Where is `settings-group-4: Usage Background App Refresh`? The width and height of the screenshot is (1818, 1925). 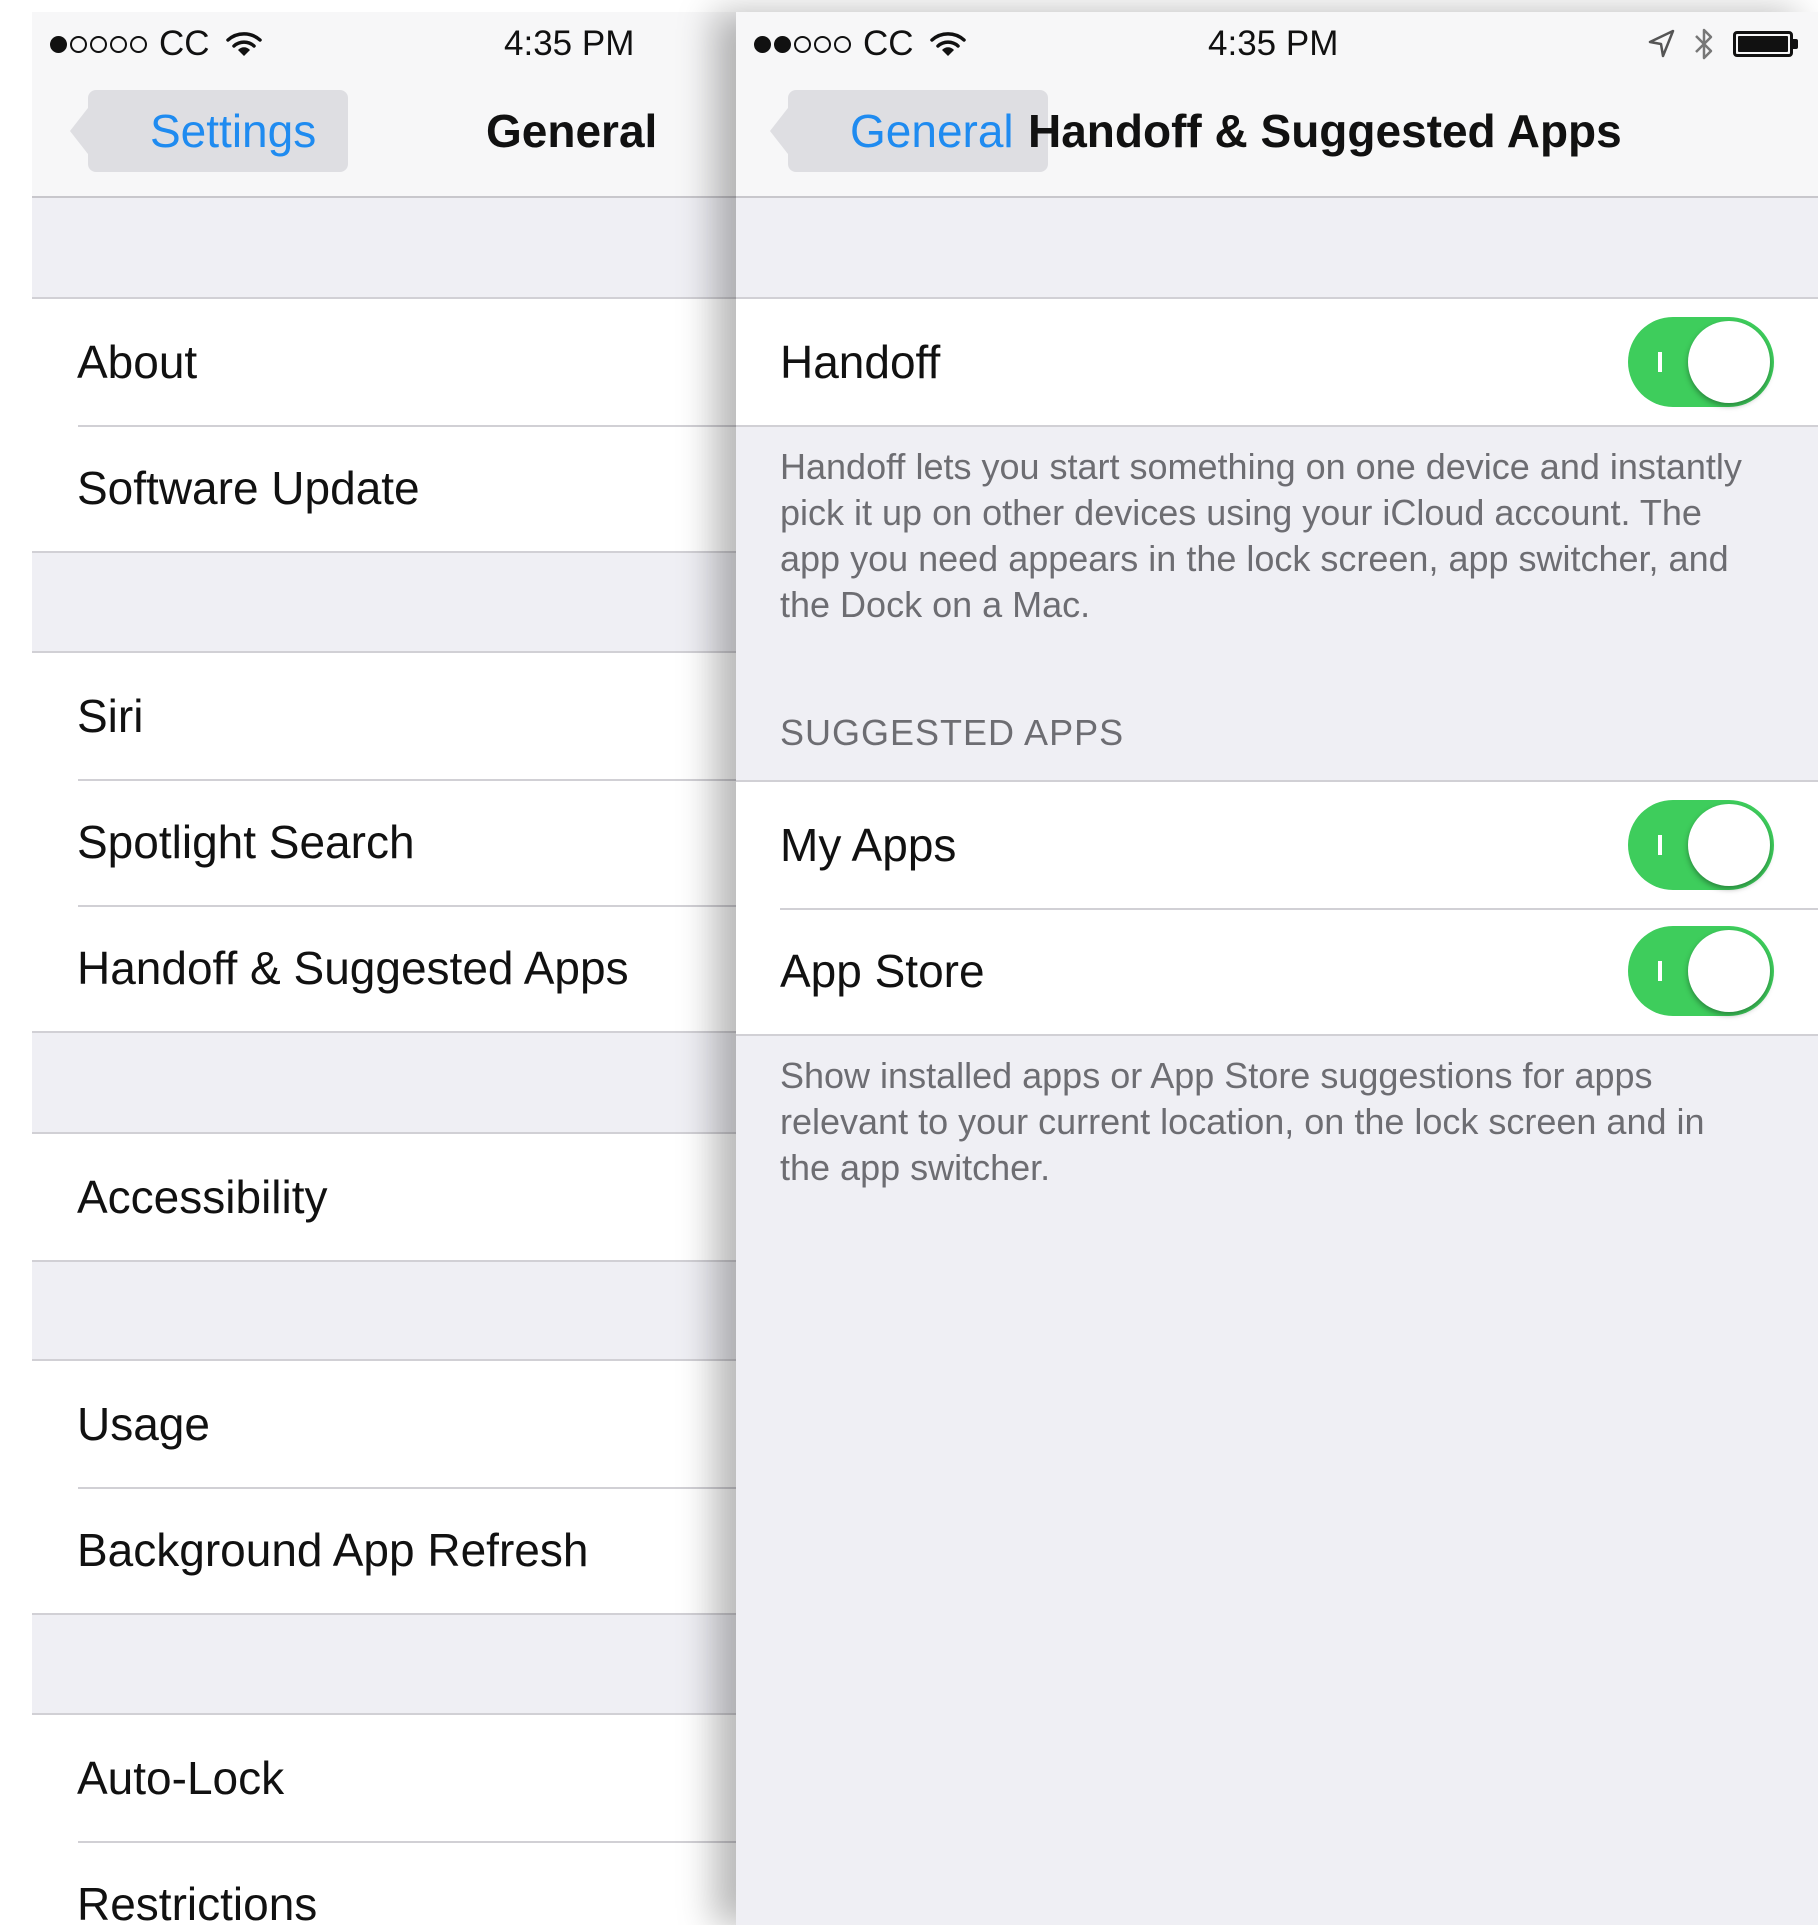 settings-group-4: Usage Background App Refresh is located at coordinates (394, 1487).